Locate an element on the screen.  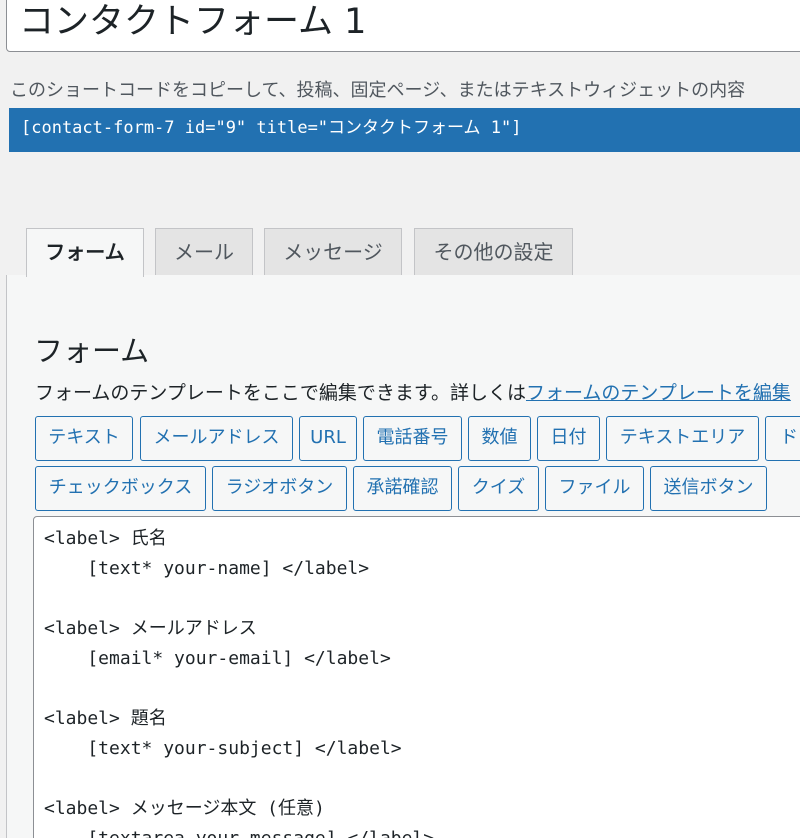
editor-line: [textarea your-message] </label> is located at coordinates (422, 833).